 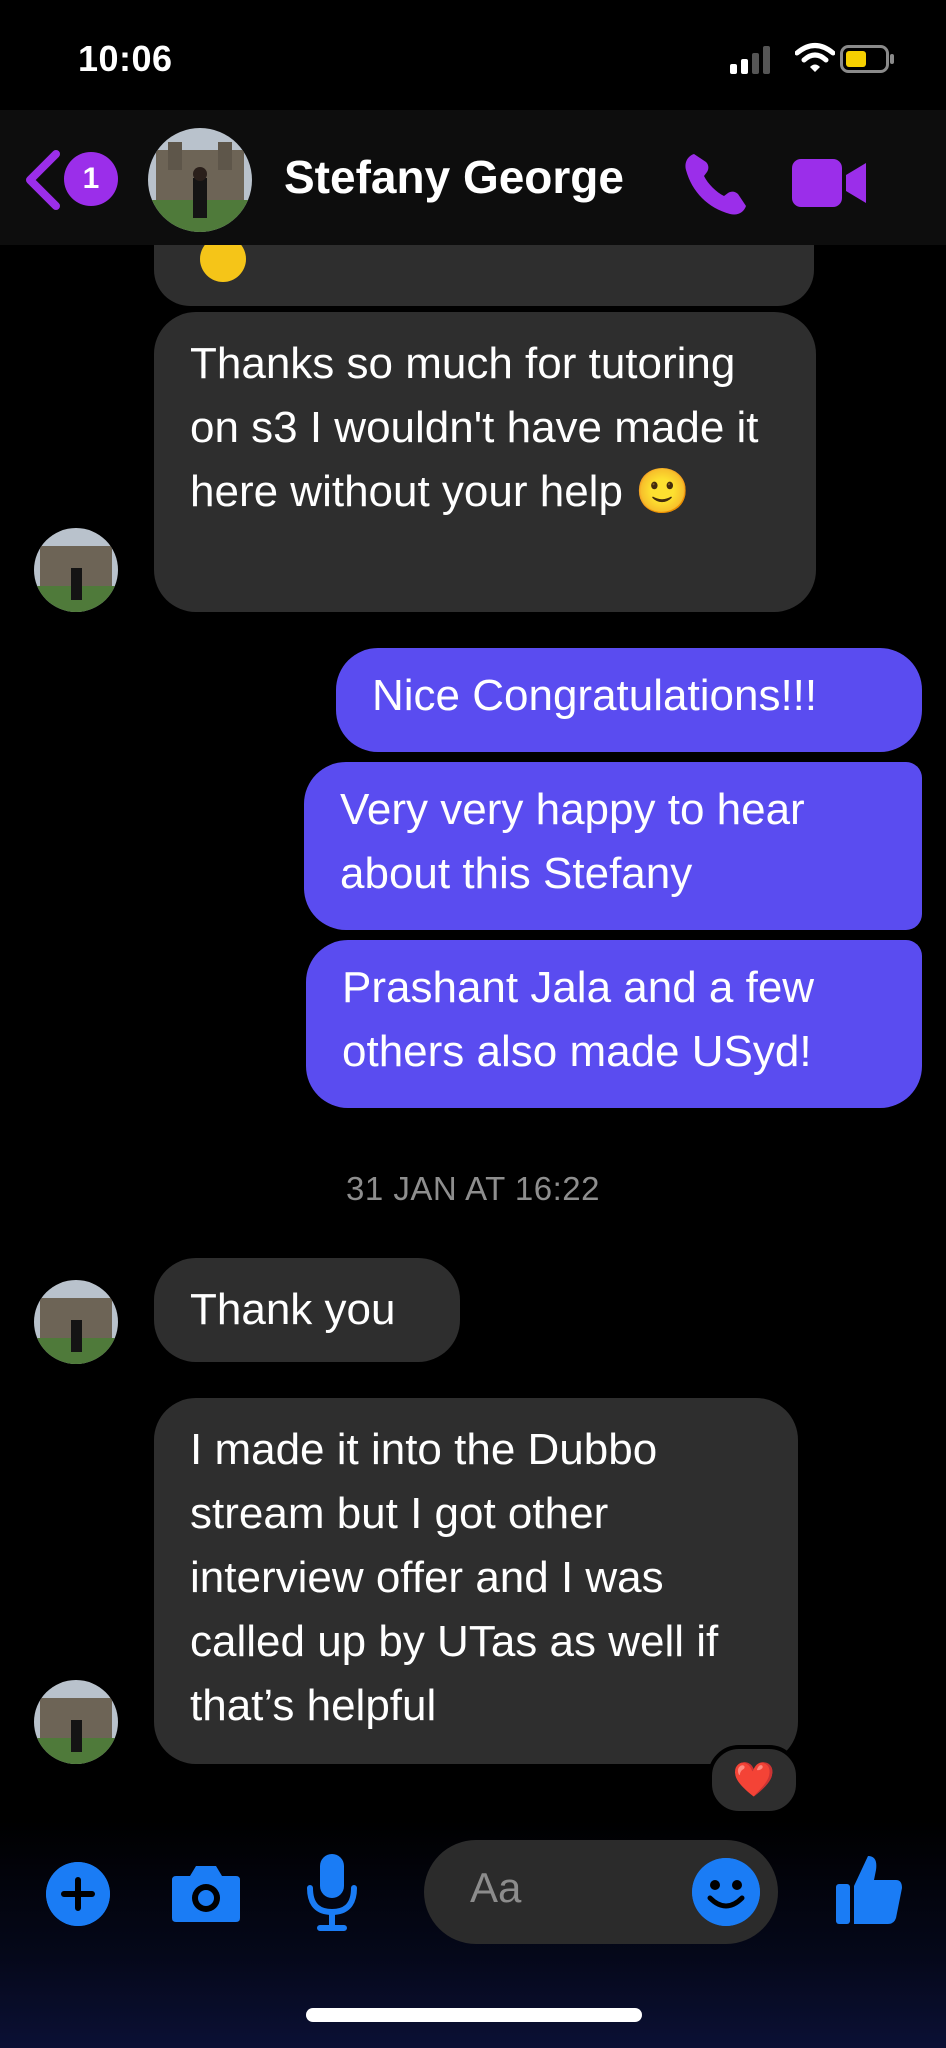 What do you see at coordinates (830, 183) in the screenshot?
I see `video-call-icon` at bounding box center [830, 183].